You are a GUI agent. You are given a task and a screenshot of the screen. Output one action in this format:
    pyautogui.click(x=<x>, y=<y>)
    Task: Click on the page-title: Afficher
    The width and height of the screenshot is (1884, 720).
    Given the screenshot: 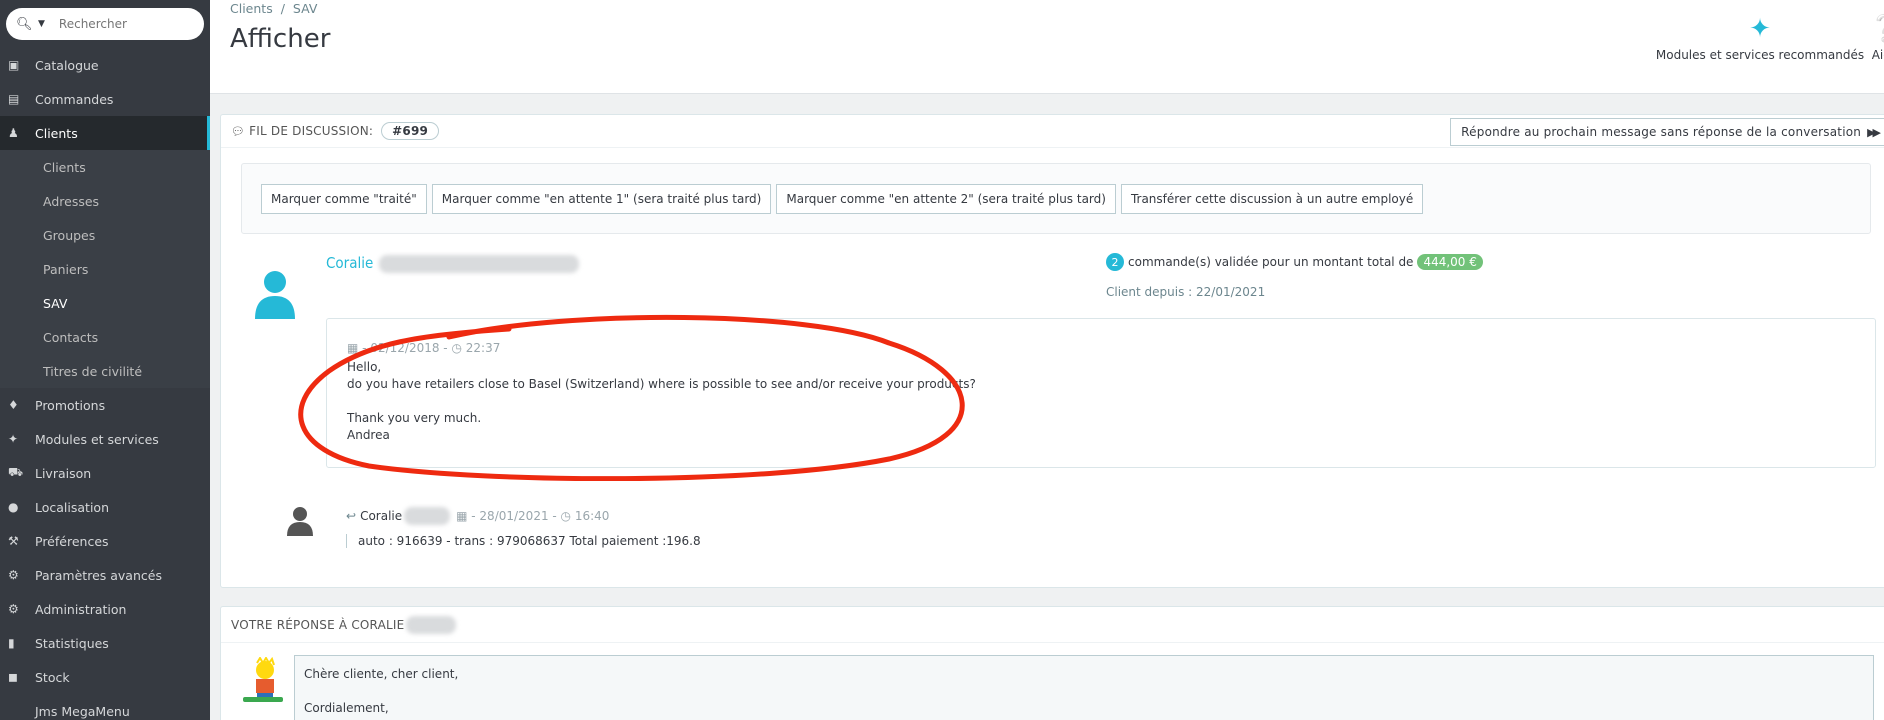 What is the action you would take?
    pyautogui.click(x=280, y=39)
    